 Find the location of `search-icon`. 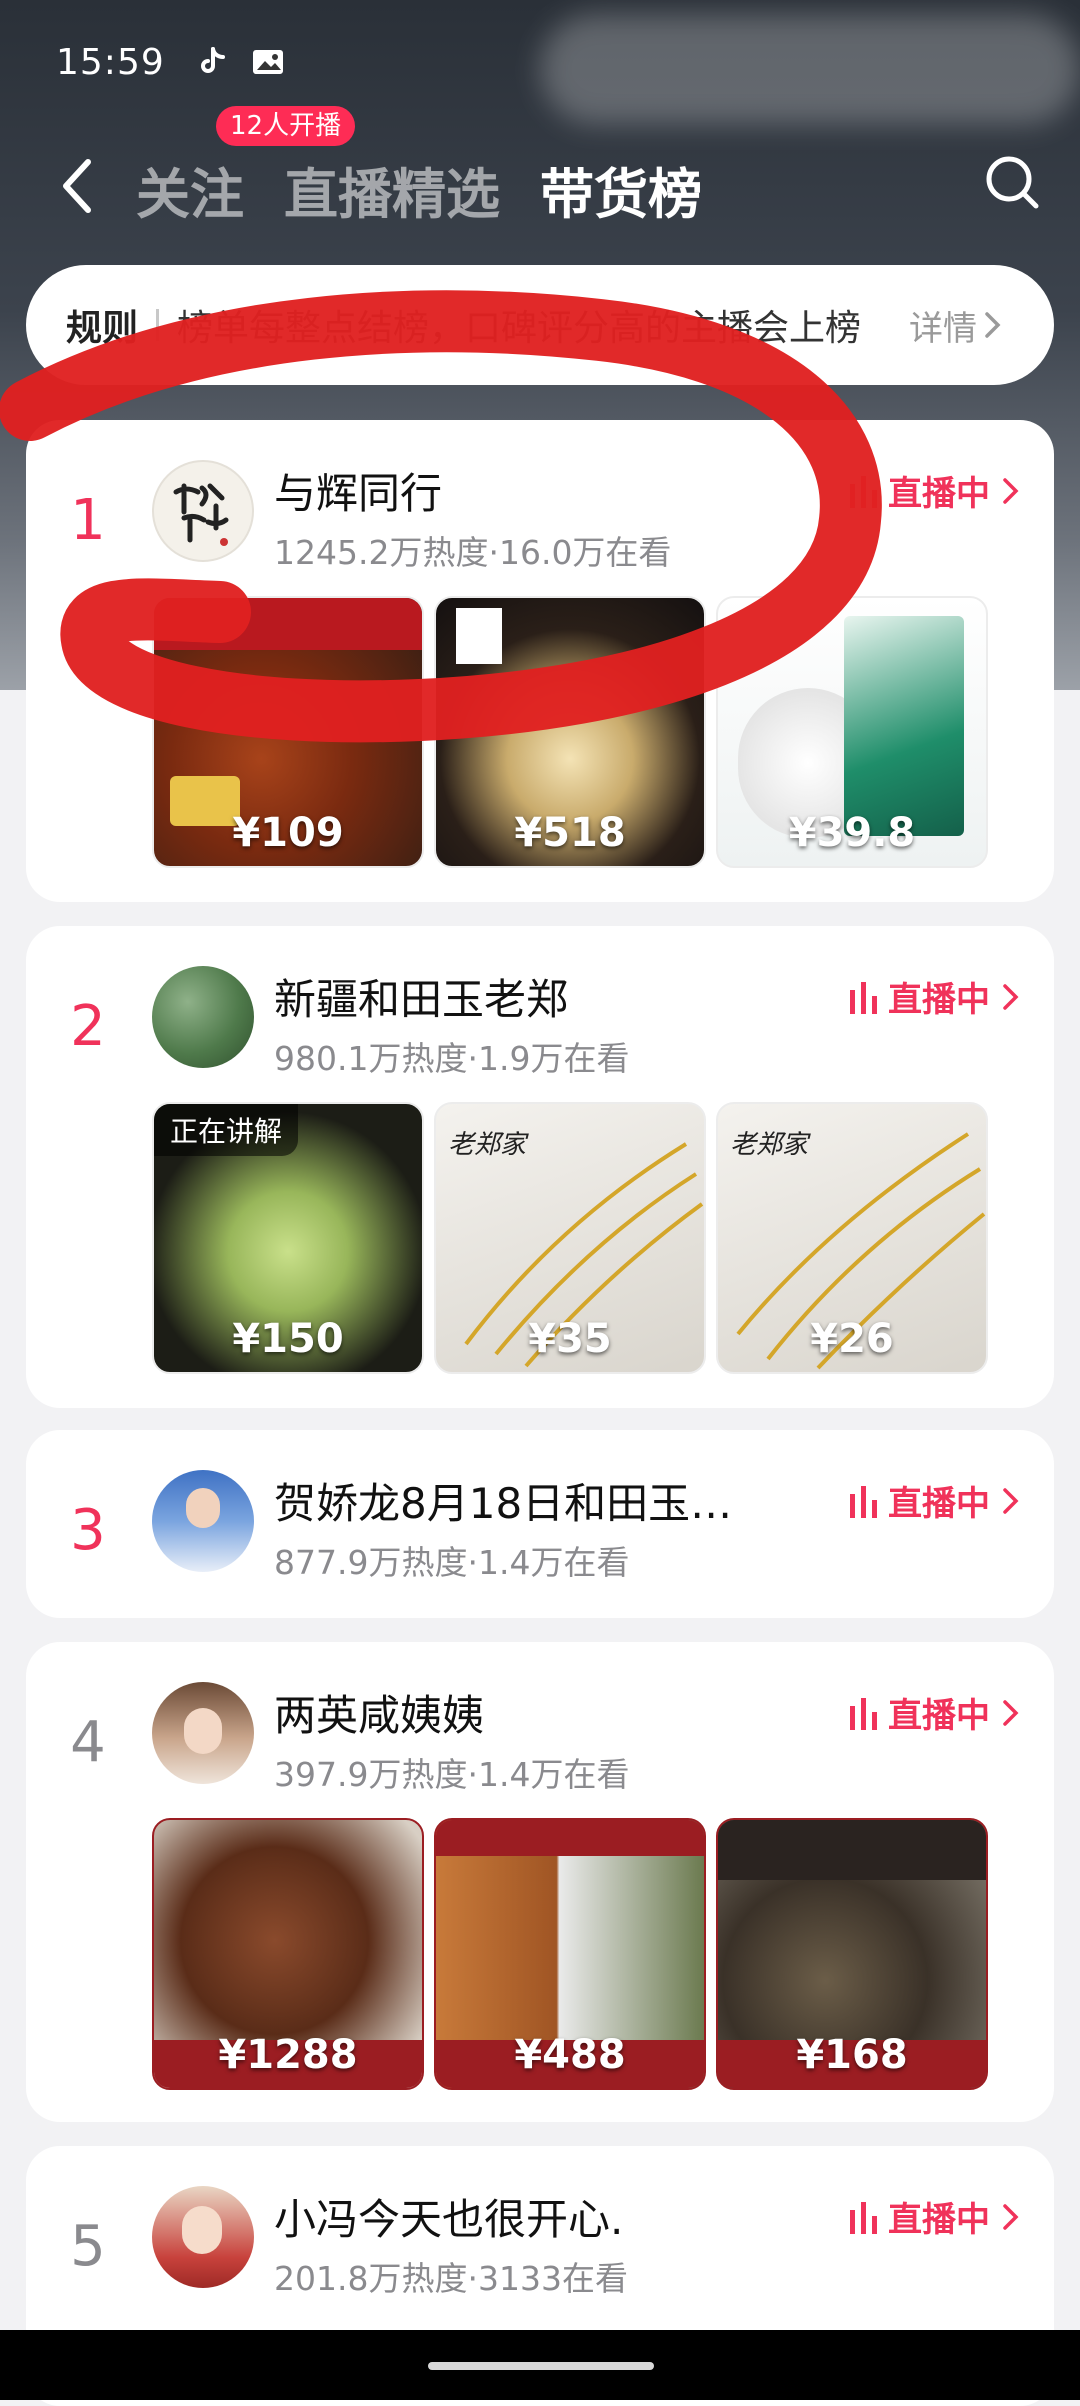

search-icon is located at coordinates (1012, 182).